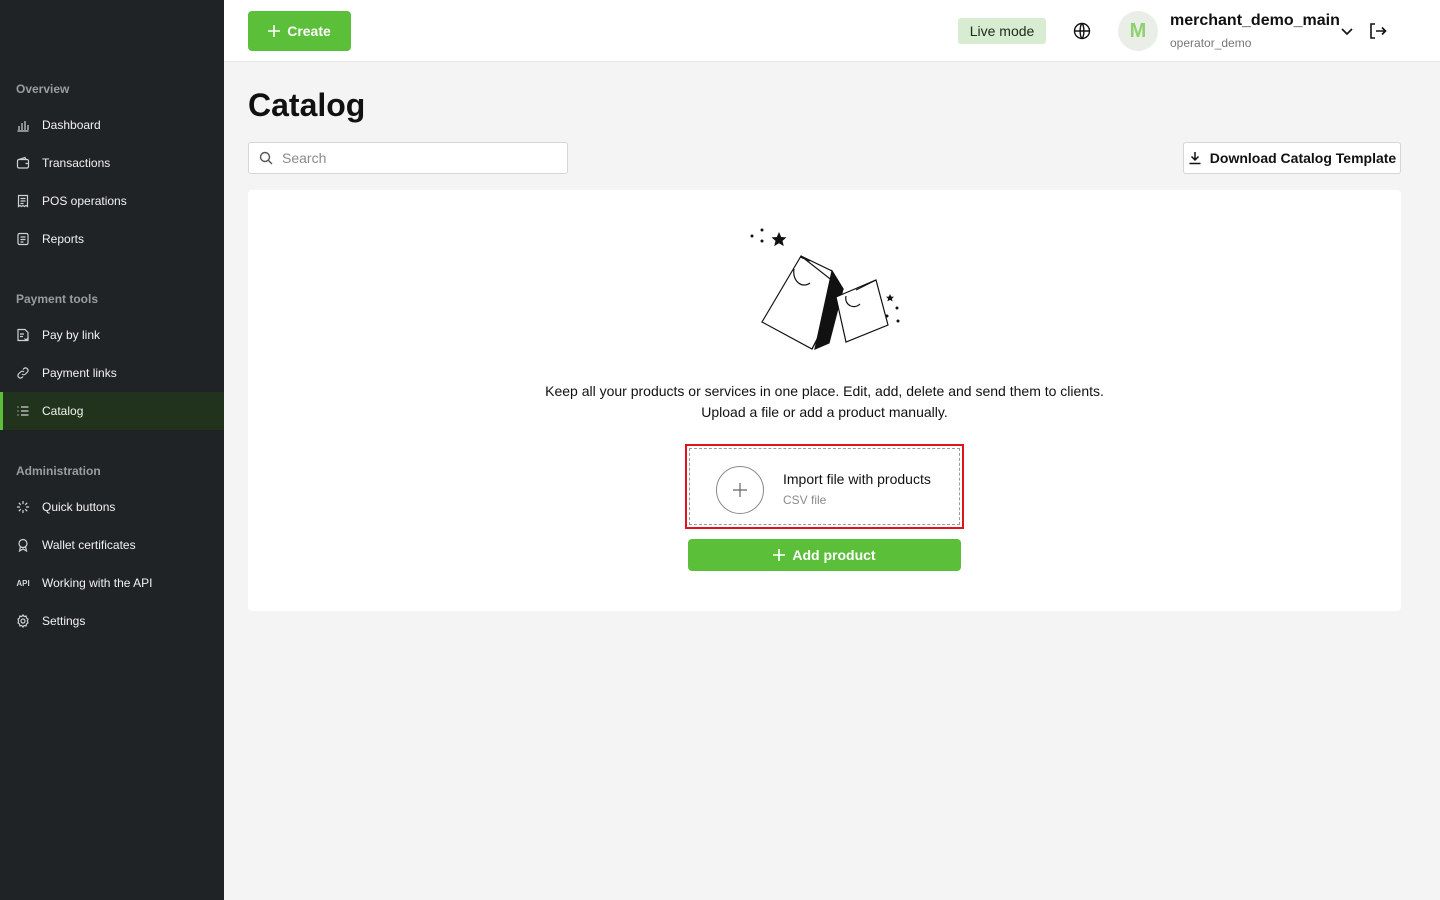 This screenshot has width=1440, height=900. Describe the element at coordinates (266, 158) in the screenshot. I see `search-icon` at that location.